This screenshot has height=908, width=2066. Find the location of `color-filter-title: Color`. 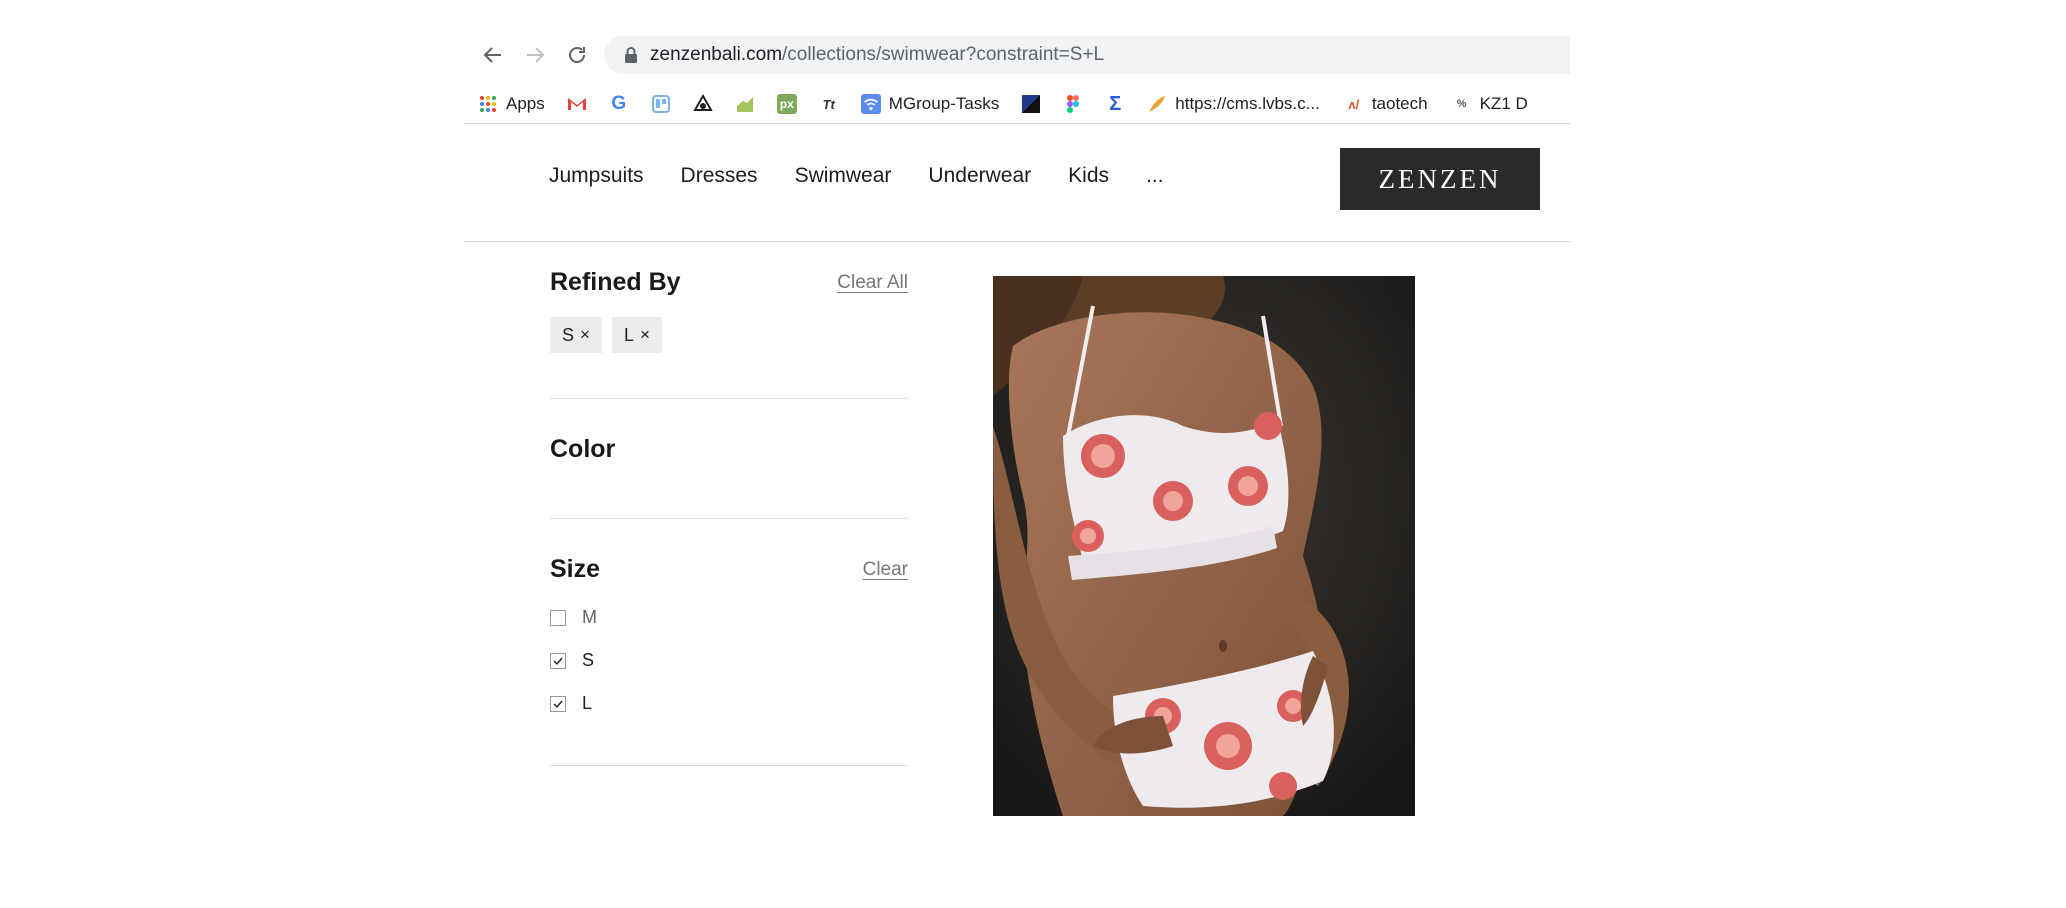

color-filter-title: Color is located at coordinates (583, 449).